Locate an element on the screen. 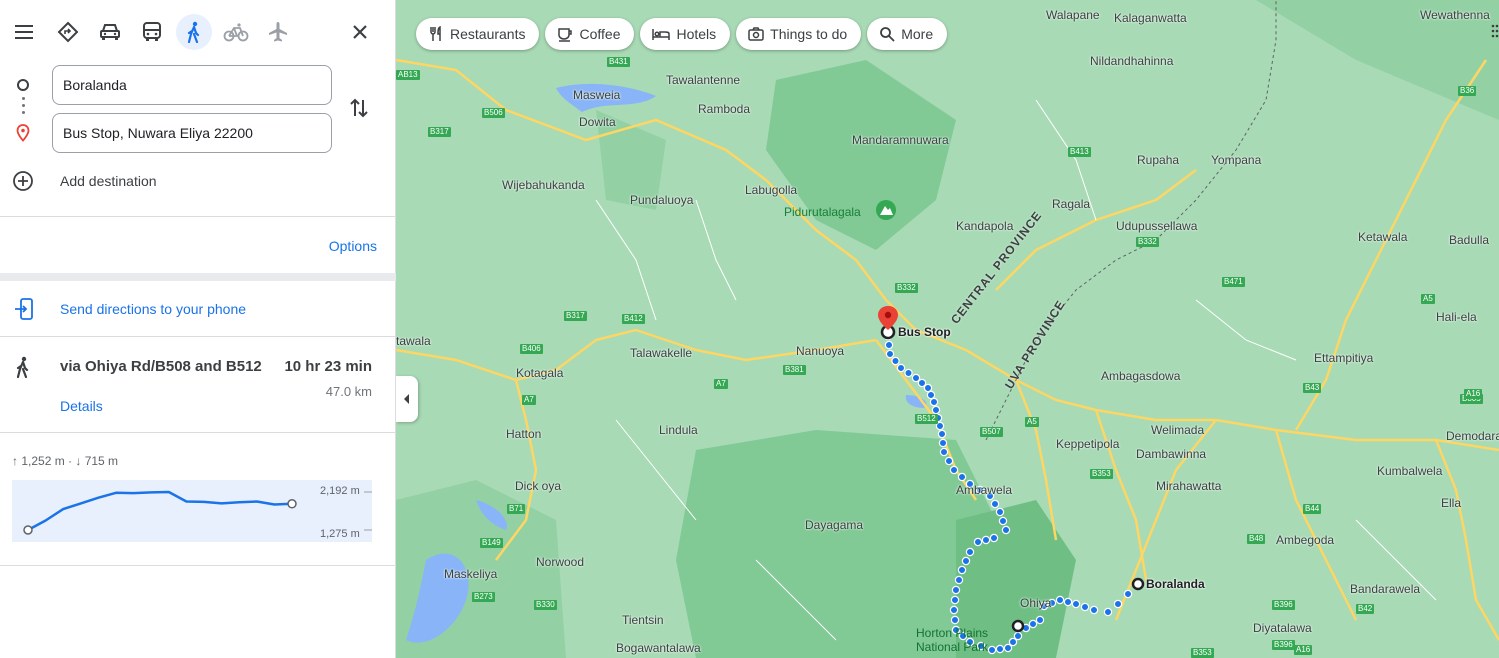  road-shield: B149 is located at coordinates (491, 543).